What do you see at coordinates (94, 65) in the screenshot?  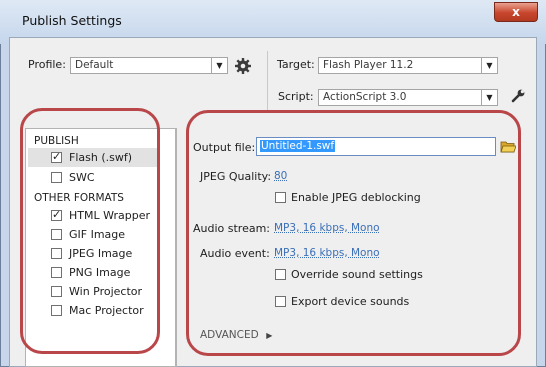 I see `profile-value: Default` at bounding box center [94, 65].